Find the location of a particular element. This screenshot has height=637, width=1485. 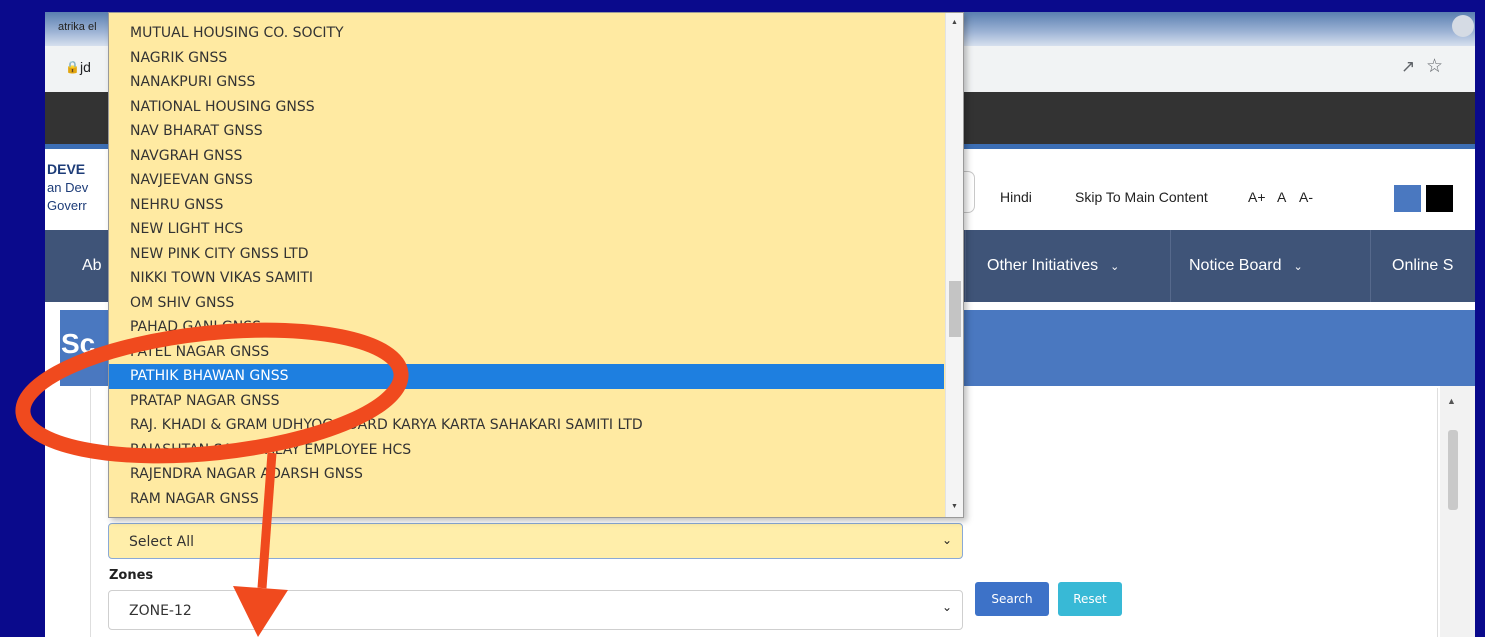

dropdown-option: RAM NAGAR GNSS is located at coordinates (526, 499).